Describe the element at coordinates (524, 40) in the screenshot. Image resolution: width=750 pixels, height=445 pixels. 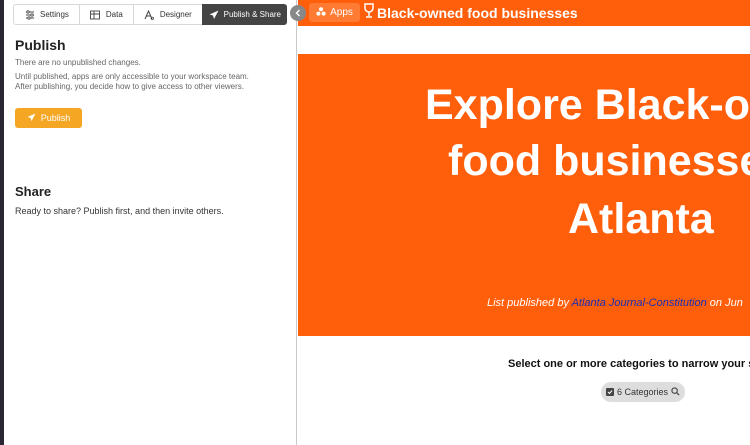
I see `header-spacer` at that location.